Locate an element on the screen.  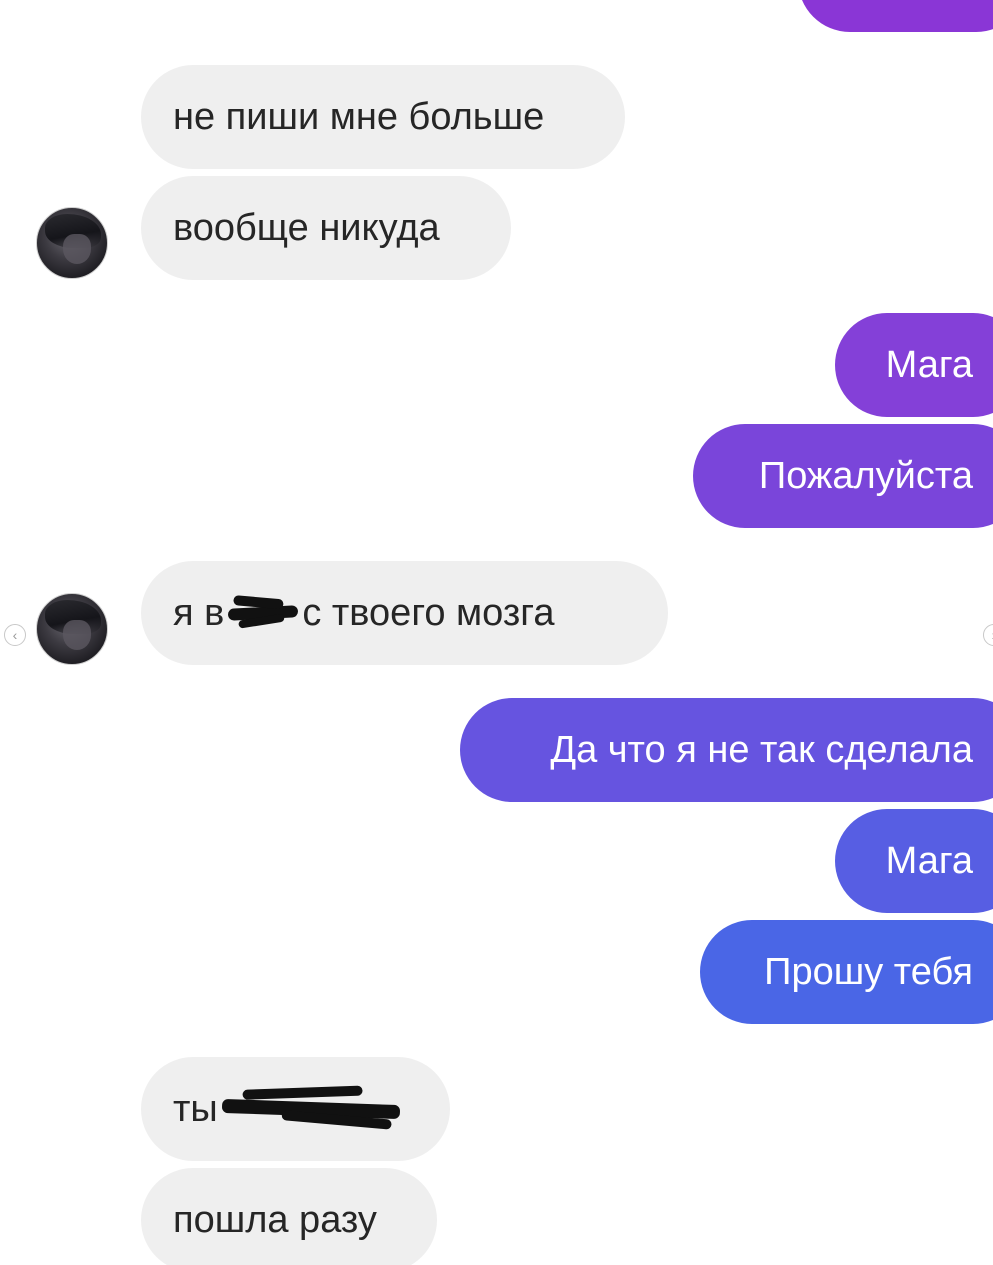
outgoing-message: Пожалуйста is located at coordinates (843, 476).